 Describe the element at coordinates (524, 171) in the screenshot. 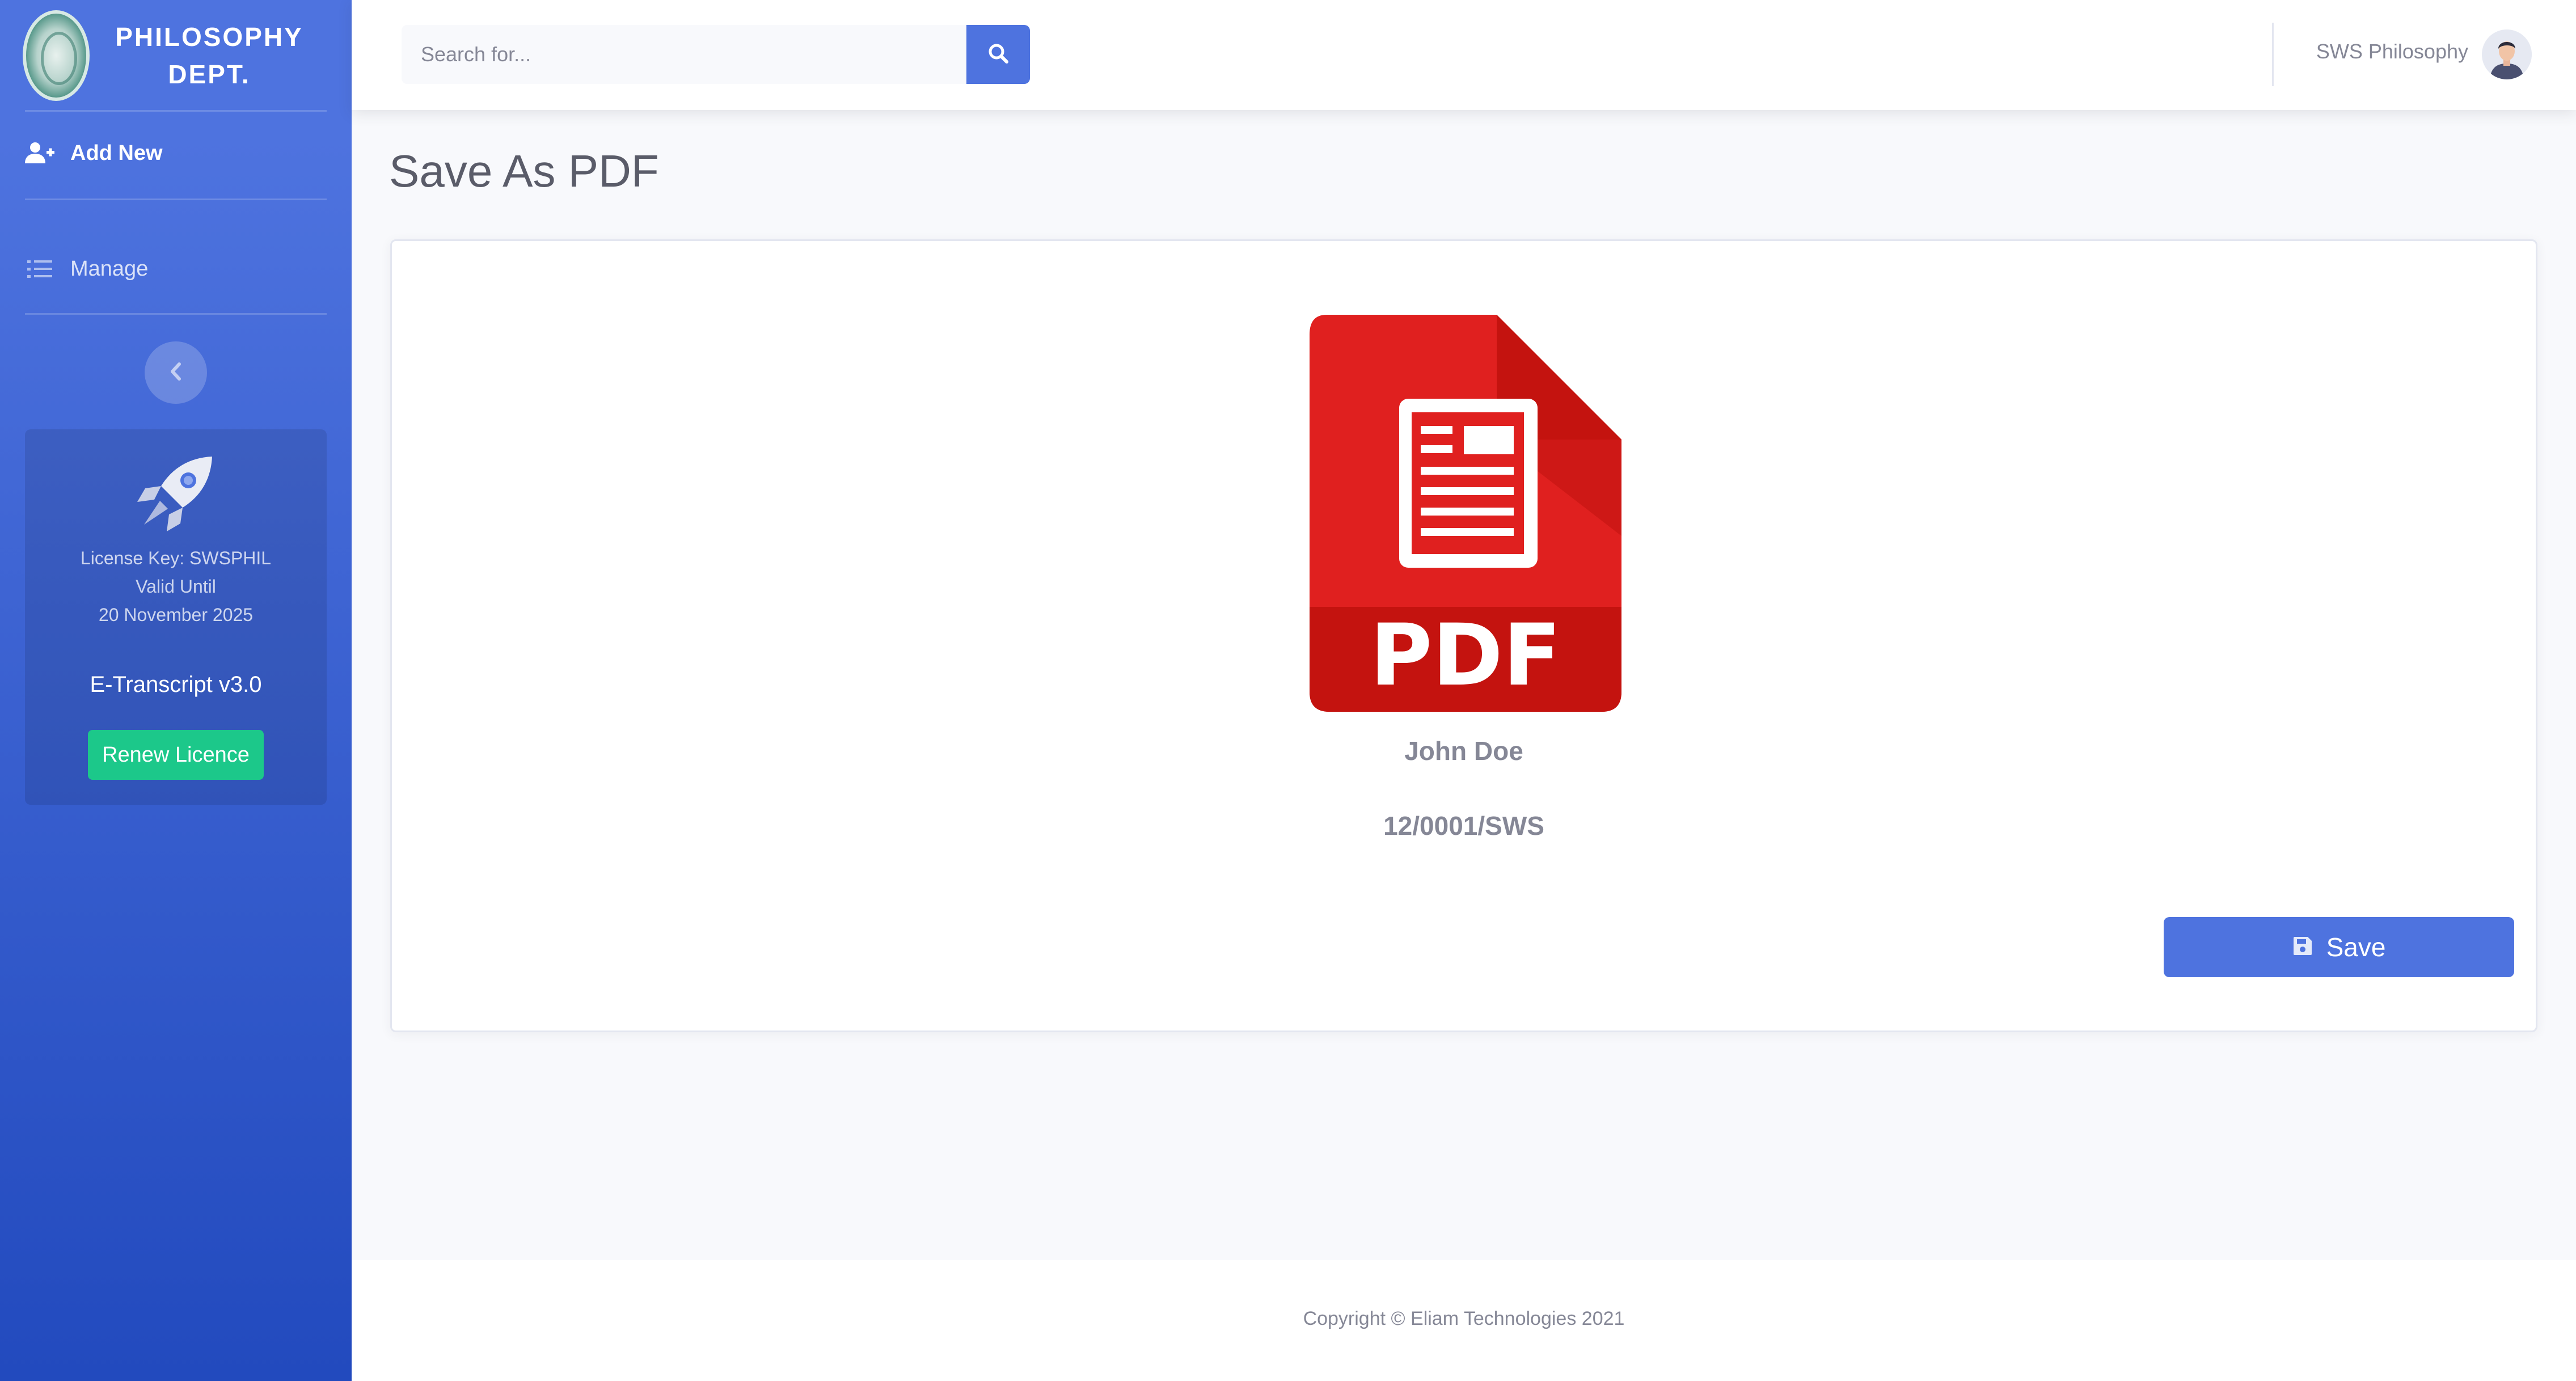

I see `page-title: Save As PDF` at that location.